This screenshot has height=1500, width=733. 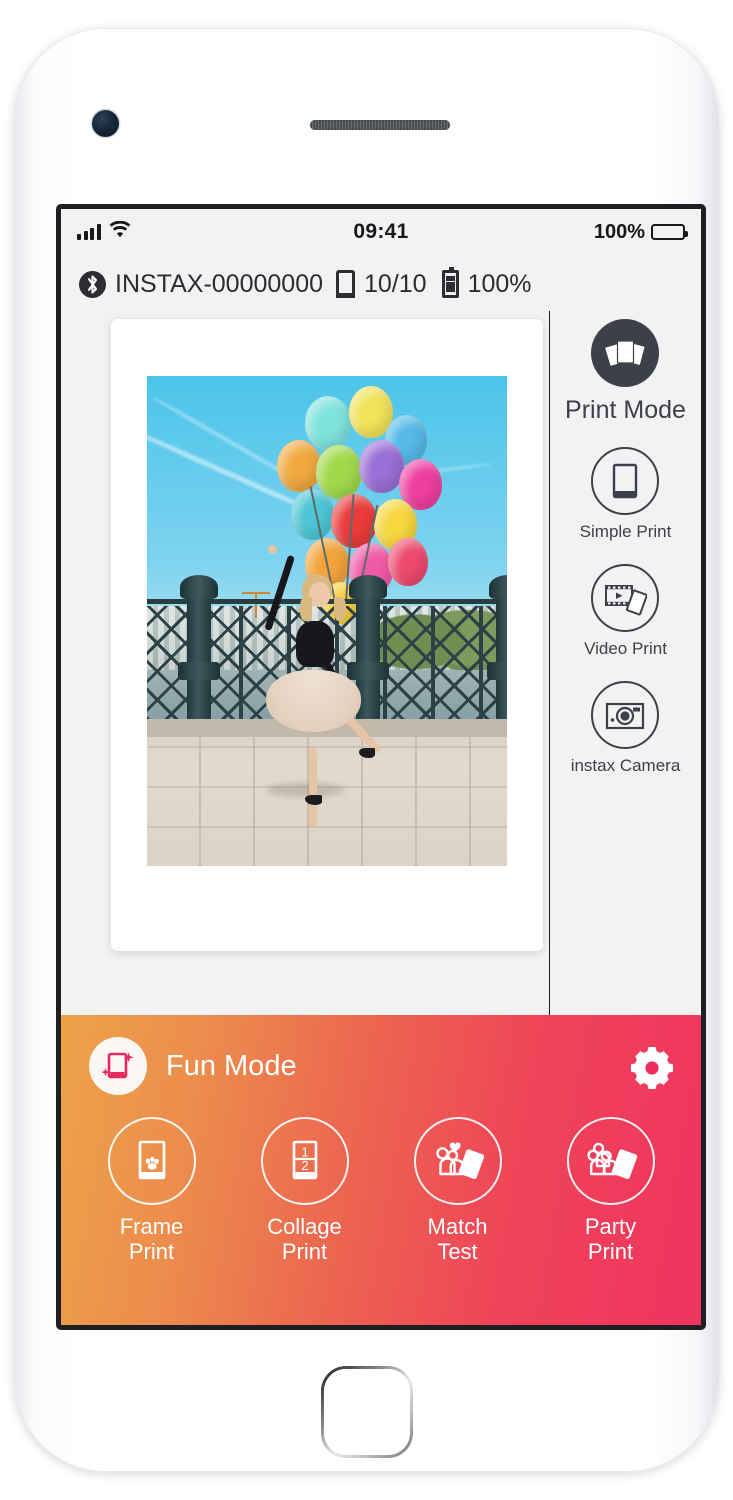 I want to click on printer-battery-level: 100%, so click(x=499, y=283).